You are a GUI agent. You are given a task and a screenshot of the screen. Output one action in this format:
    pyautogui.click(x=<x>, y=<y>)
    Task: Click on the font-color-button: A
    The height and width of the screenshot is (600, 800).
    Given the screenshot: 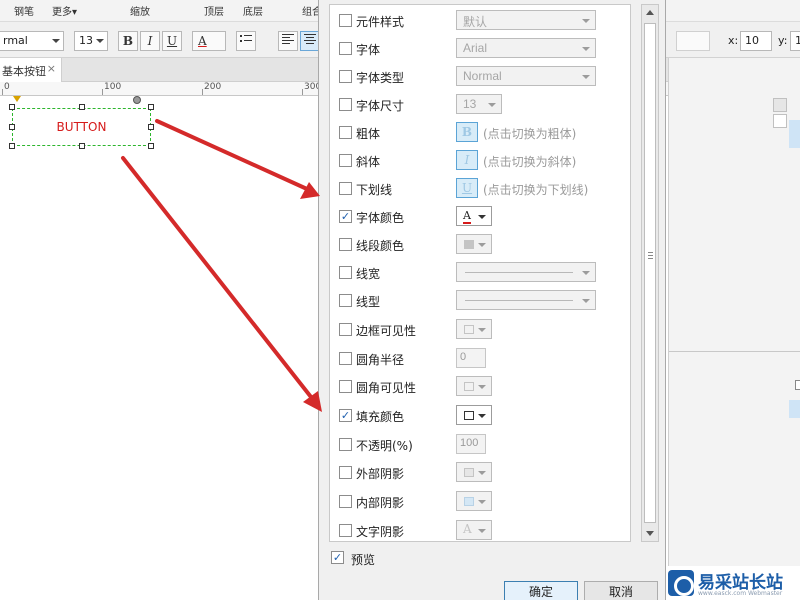 What is the action you would take?
    pyautogui.click(x=209, y=41)
    